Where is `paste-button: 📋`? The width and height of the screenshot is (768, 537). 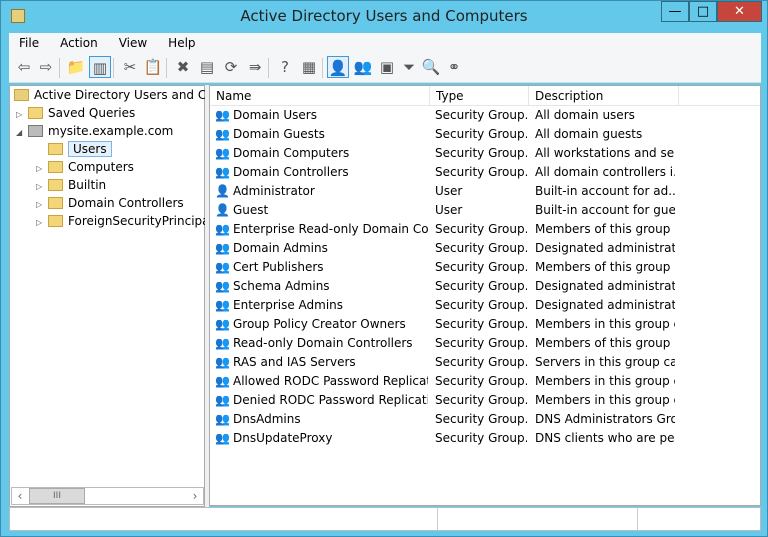
paste-button: 📋 is located at coordinates (153, 67).